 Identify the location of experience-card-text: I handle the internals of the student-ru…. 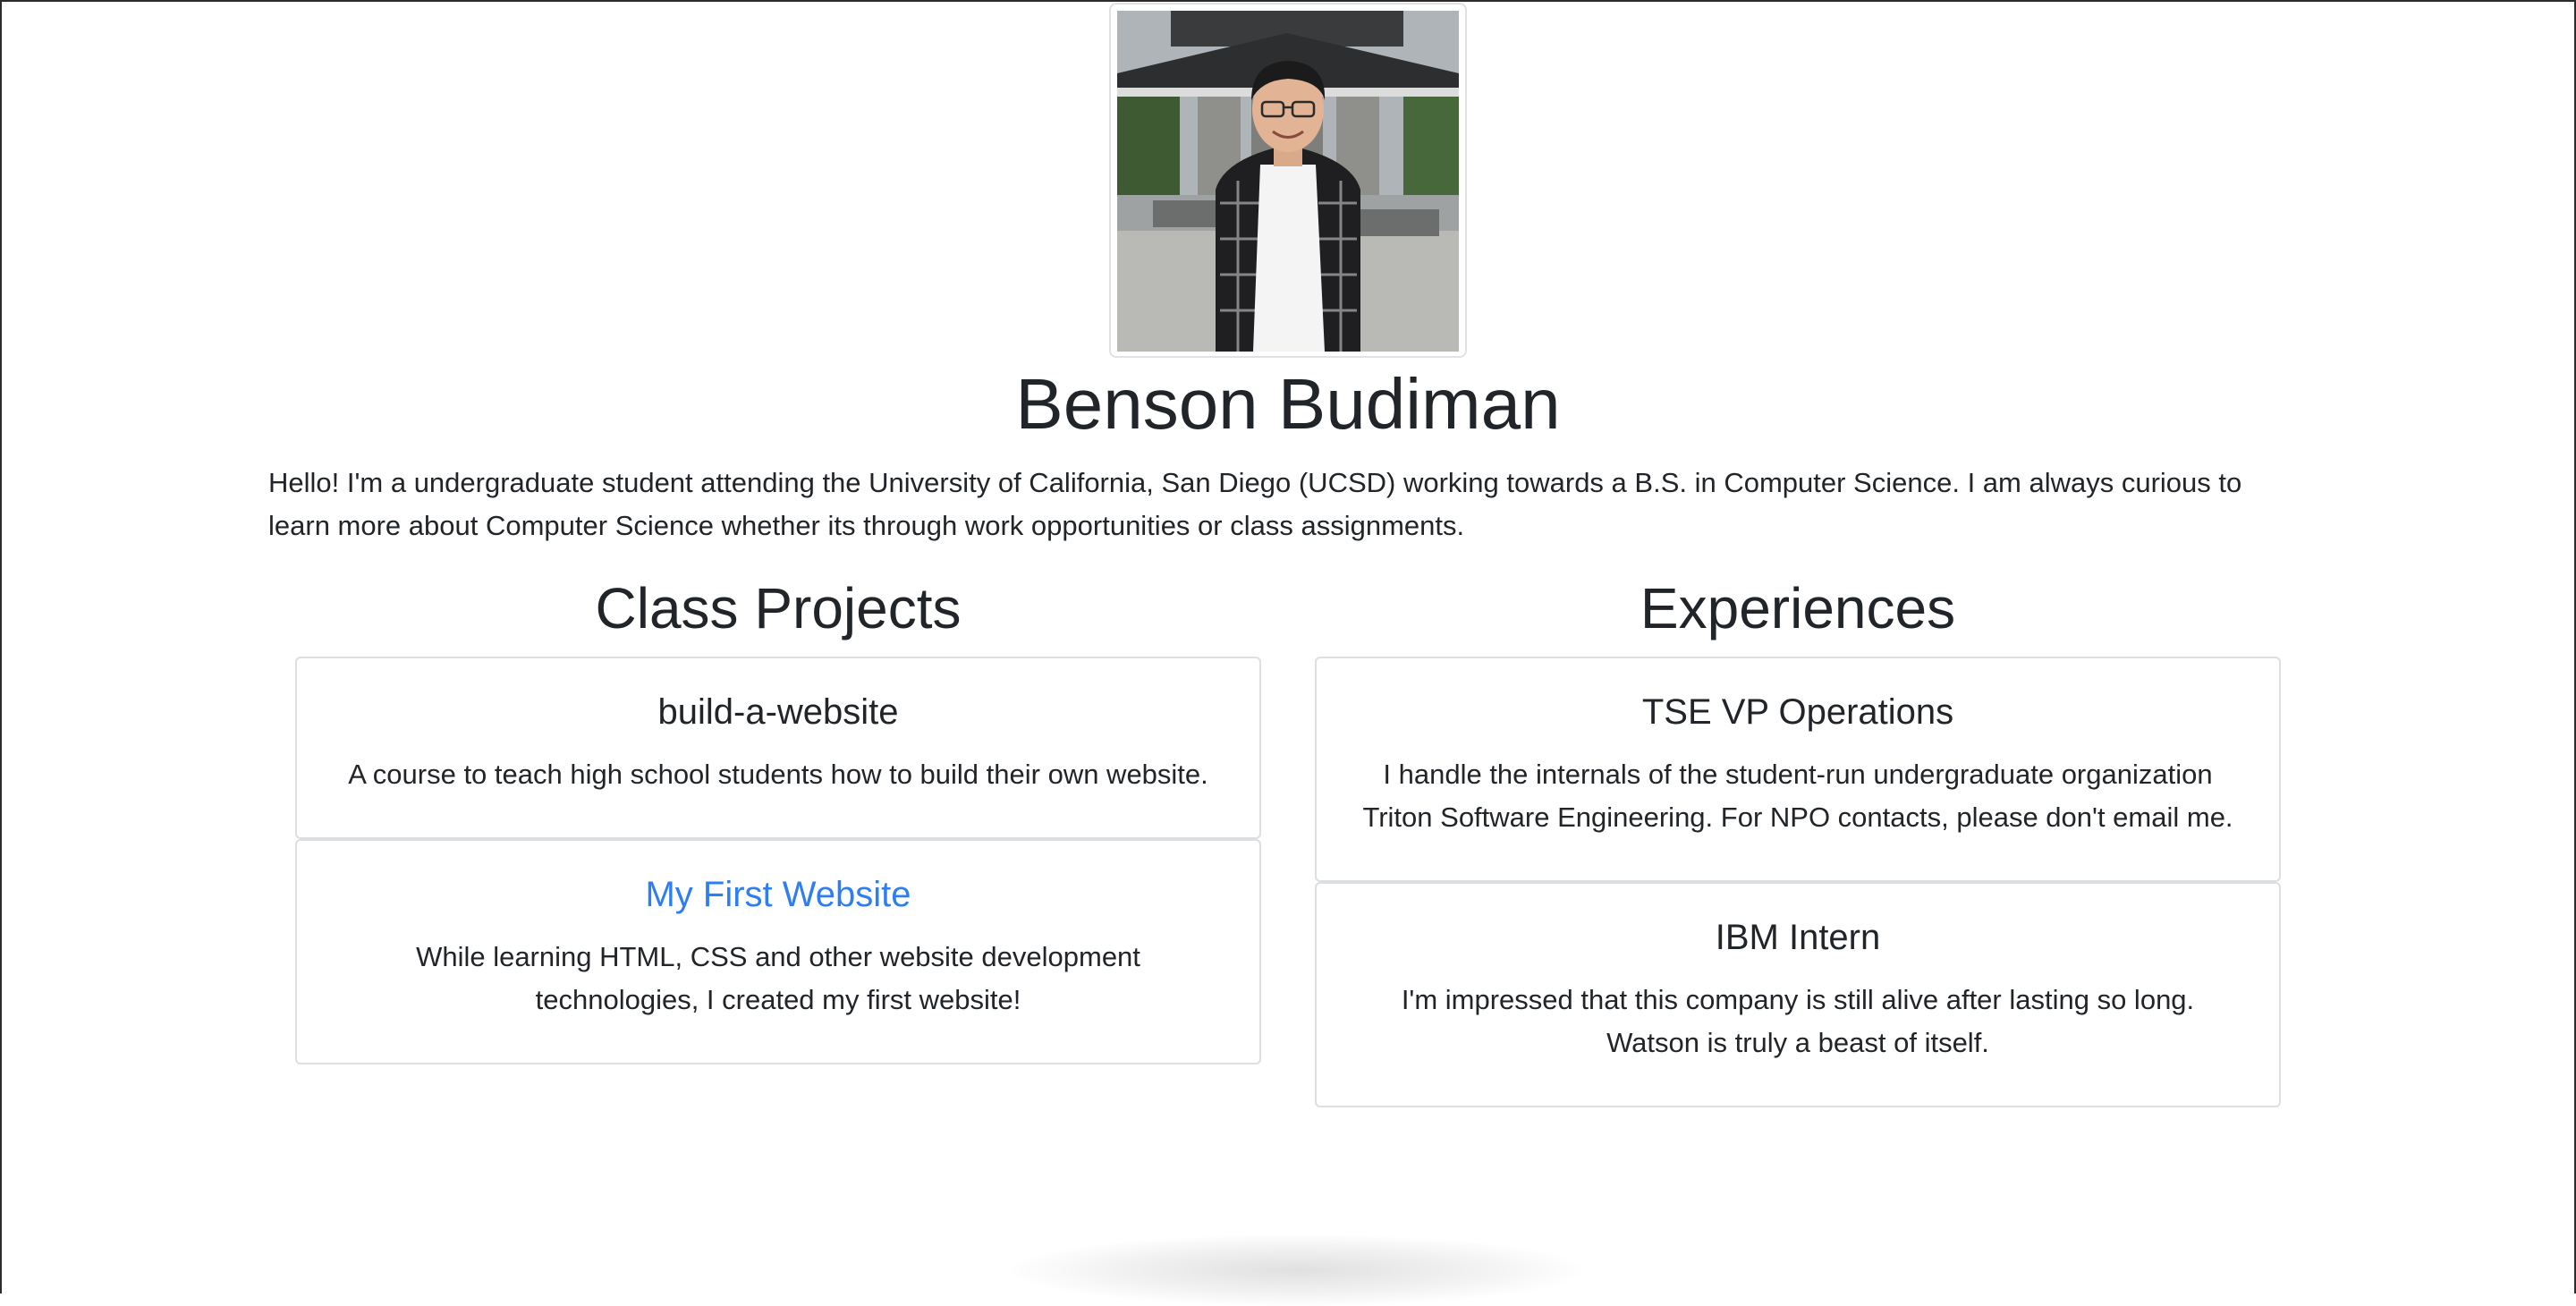
(1797, 796).